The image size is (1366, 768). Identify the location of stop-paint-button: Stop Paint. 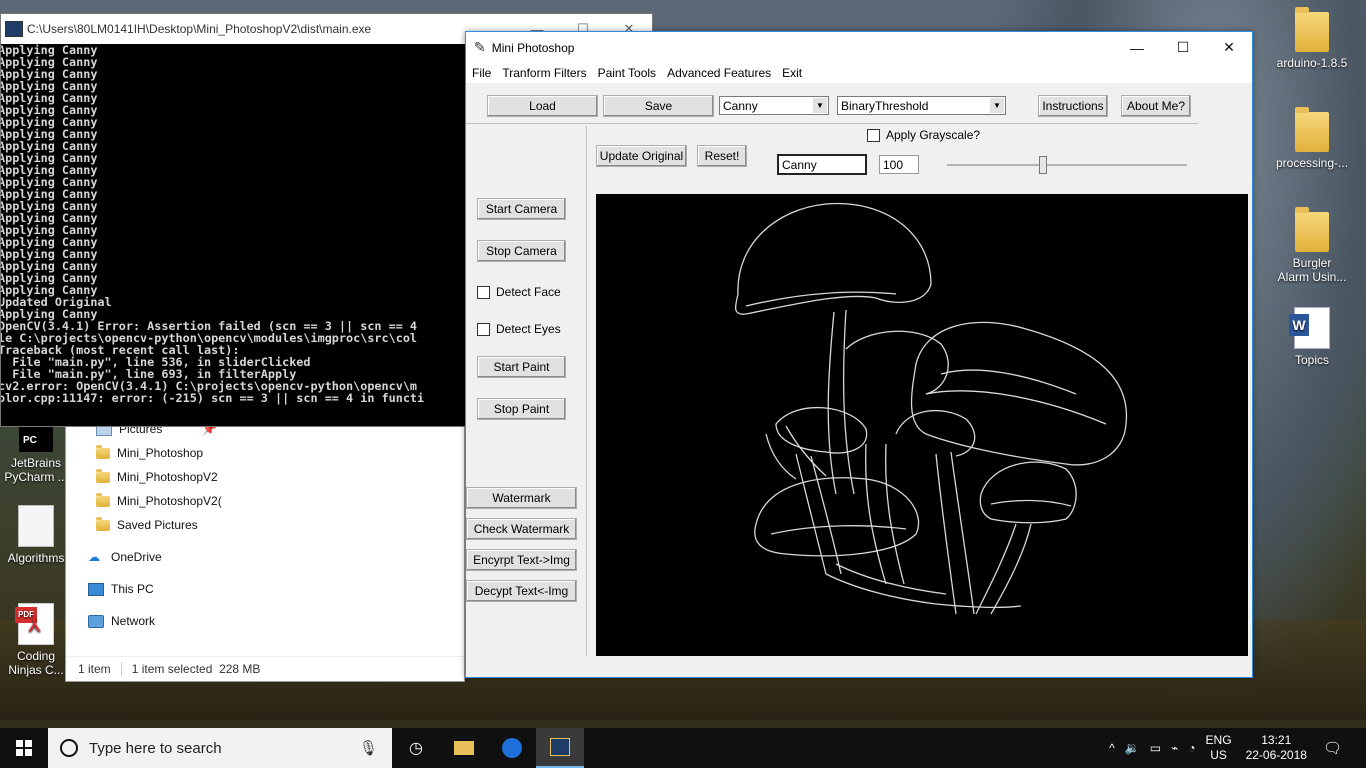
(521, 409).